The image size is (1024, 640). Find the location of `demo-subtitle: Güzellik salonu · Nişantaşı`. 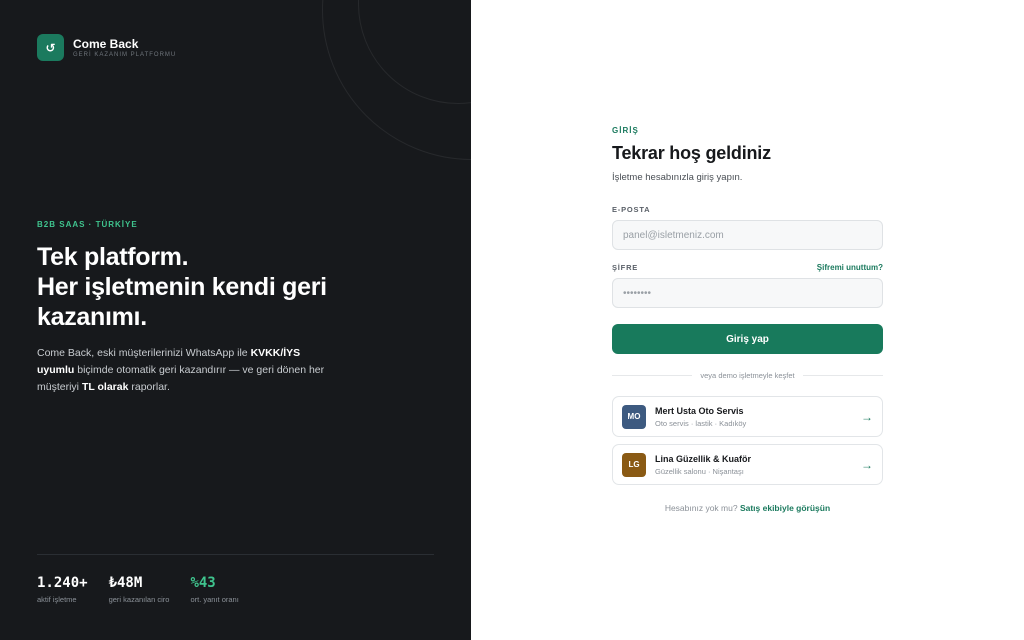

demo-subtitle: Güzellik salonu · Nişantaşı is located at coordinates (699, 471).